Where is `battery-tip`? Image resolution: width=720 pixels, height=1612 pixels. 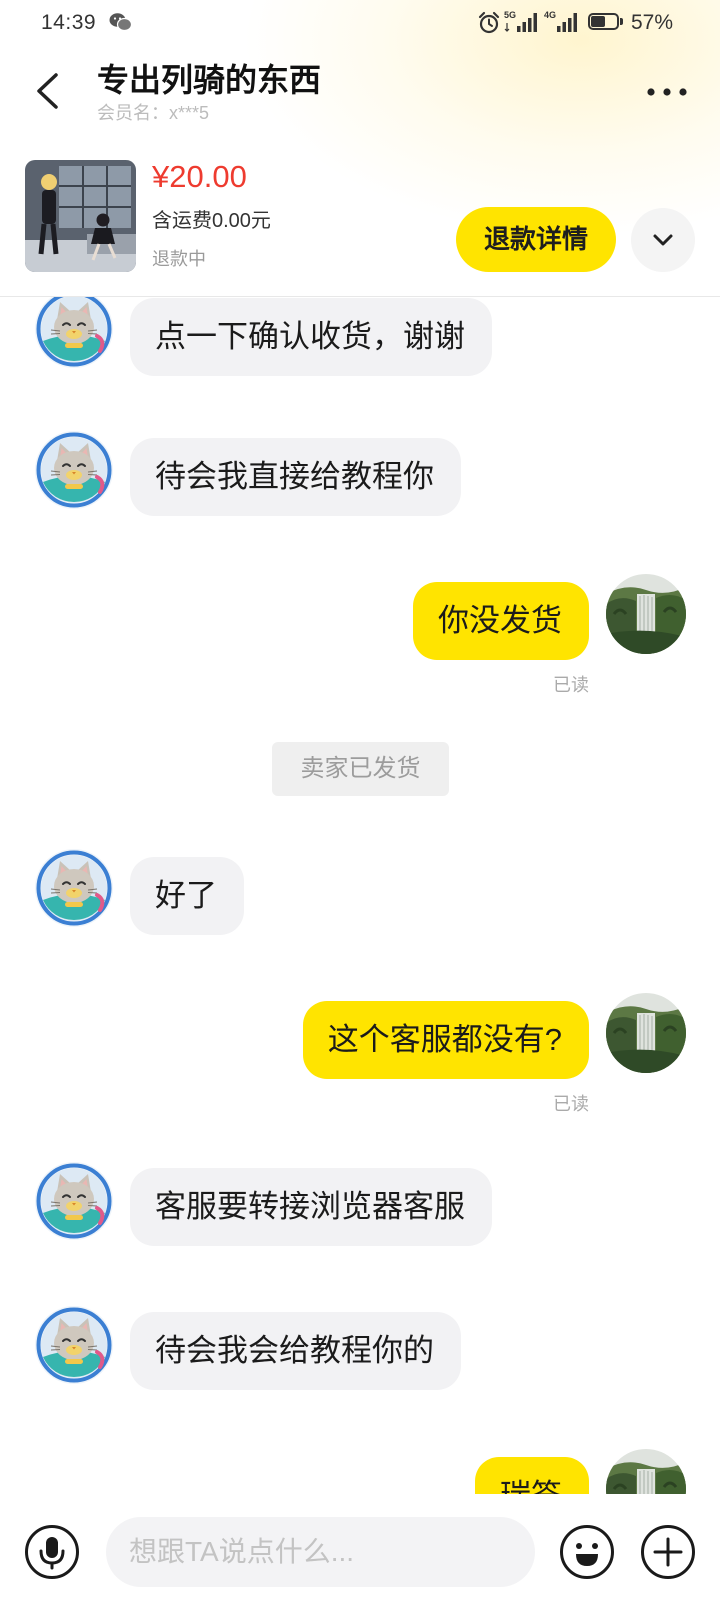
battery-tip is located at coordinates (621, 21).